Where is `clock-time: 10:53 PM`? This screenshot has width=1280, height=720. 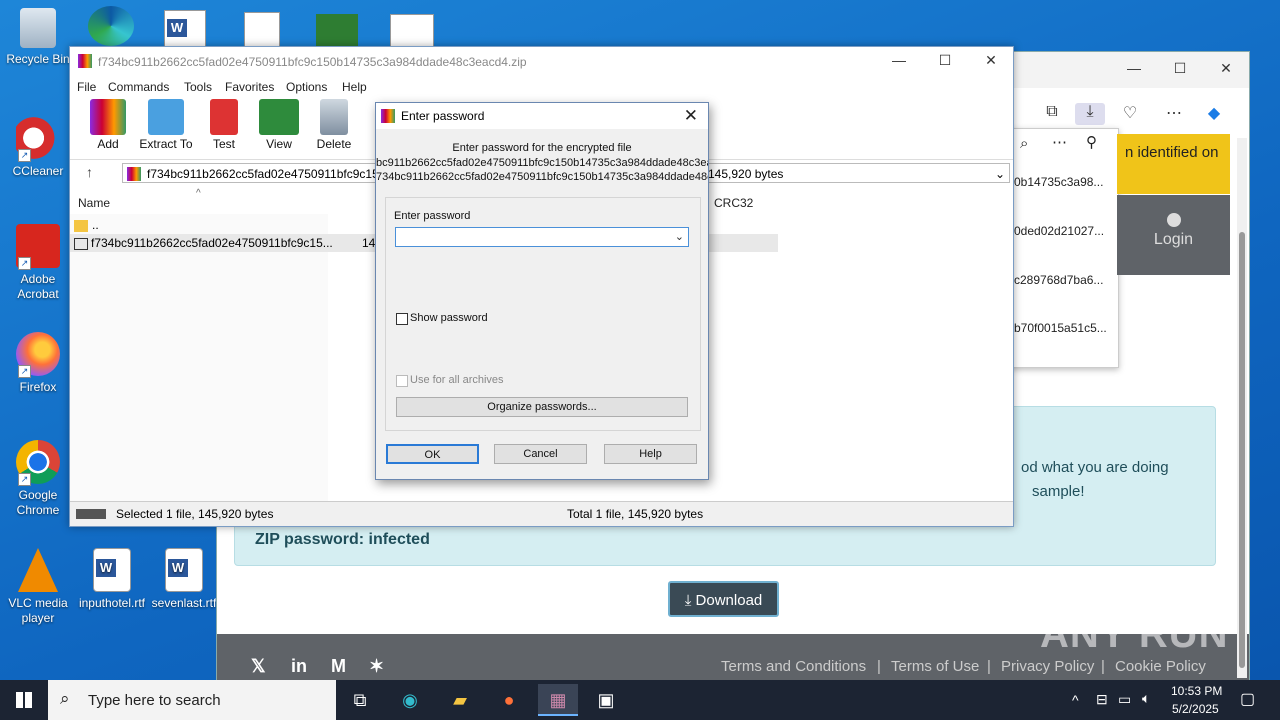 clock-time: 10:53 PM is located at coordinates (1196, 691).